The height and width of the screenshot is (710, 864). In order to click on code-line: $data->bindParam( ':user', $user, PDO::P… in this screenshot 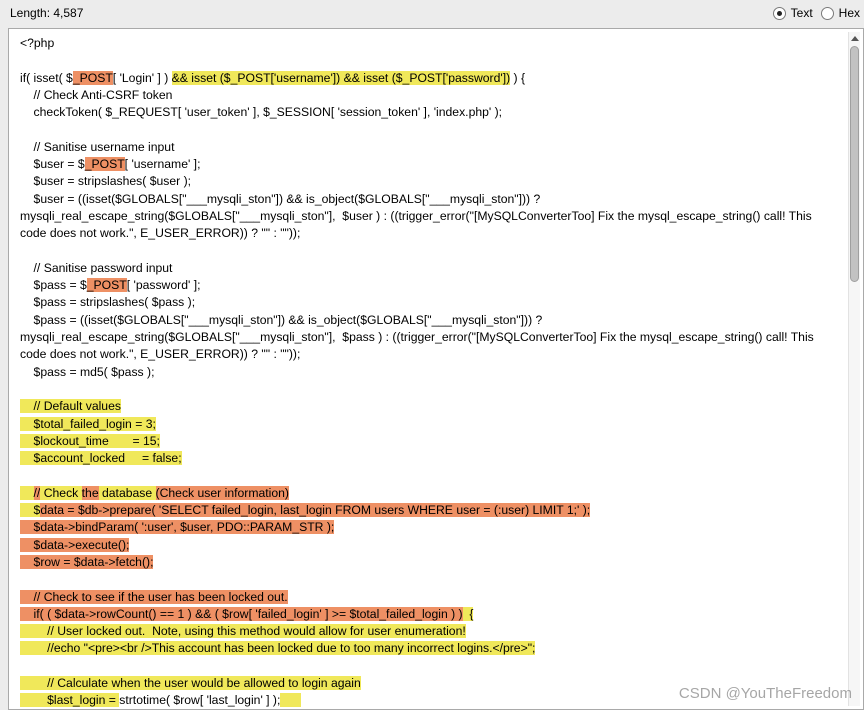, I will do `click(425, 527)`.